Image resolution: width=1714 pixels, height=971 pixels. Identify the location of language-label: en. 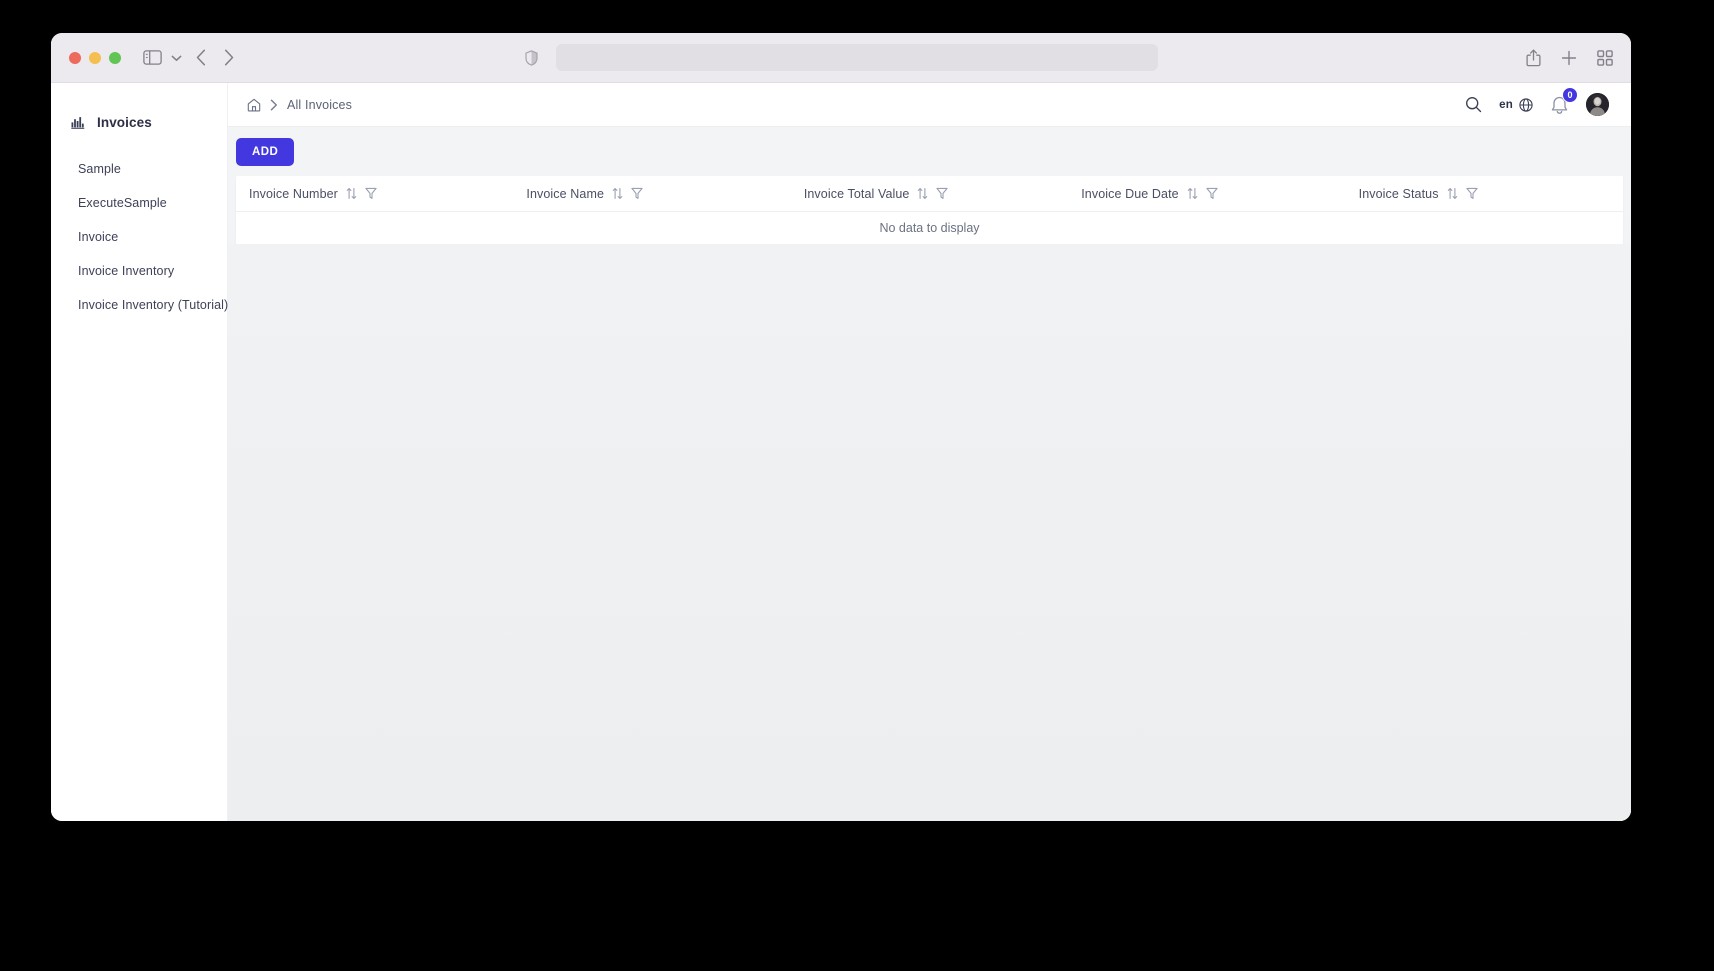
(1506, 104).